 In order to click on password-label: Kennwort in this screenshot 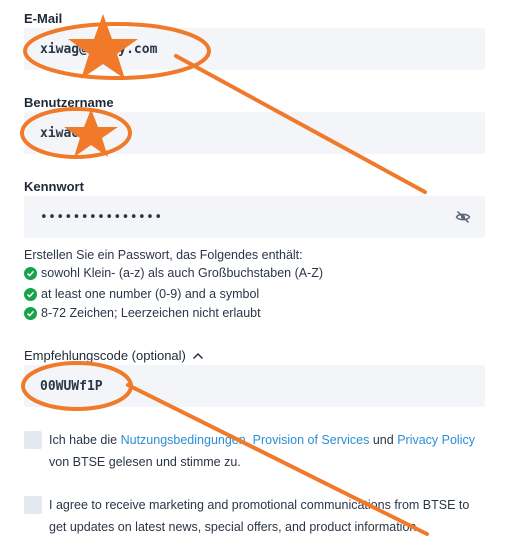, I will do `click(54, 186)`.